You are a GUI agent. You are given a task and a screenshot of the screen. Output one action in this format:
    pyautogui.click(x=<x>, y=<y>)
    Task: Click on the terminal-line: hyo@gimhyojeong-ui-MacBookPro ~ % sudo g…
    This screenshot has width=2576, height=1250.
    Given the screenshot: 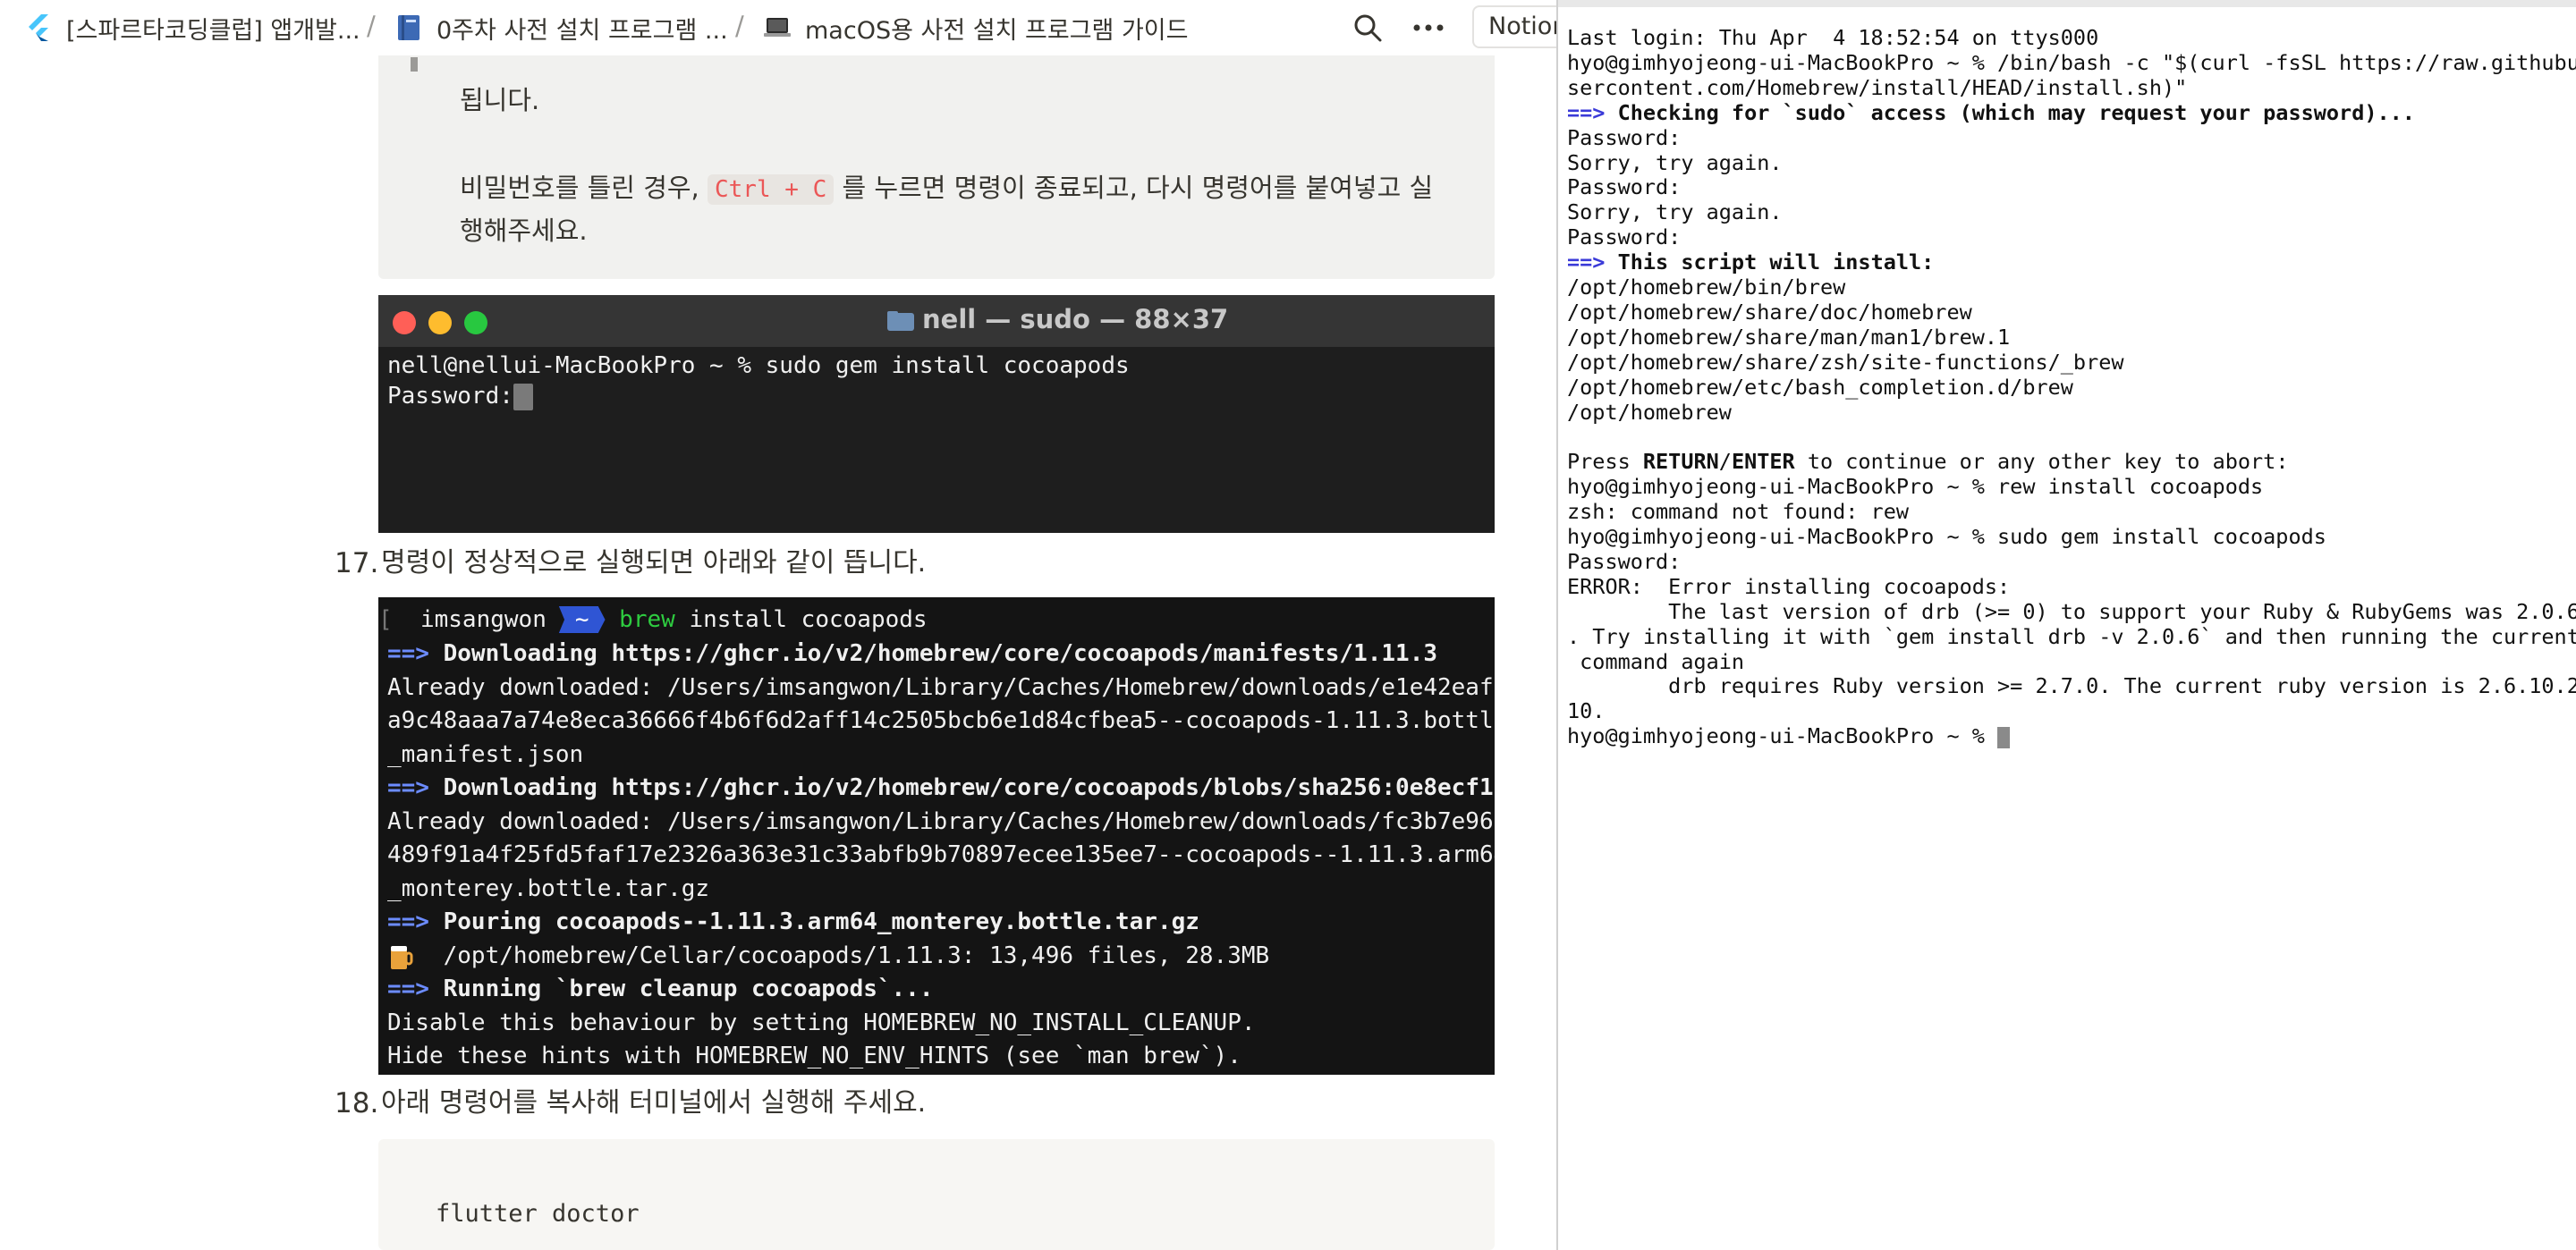 What is the action you would take?
    pyautogui.click(x=1946, y=536)
    